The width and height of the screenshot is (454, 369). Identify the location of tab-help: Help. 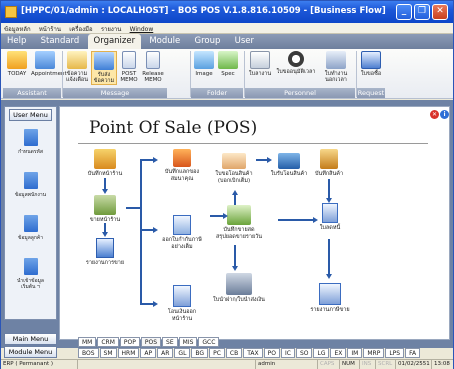
(16, 41).